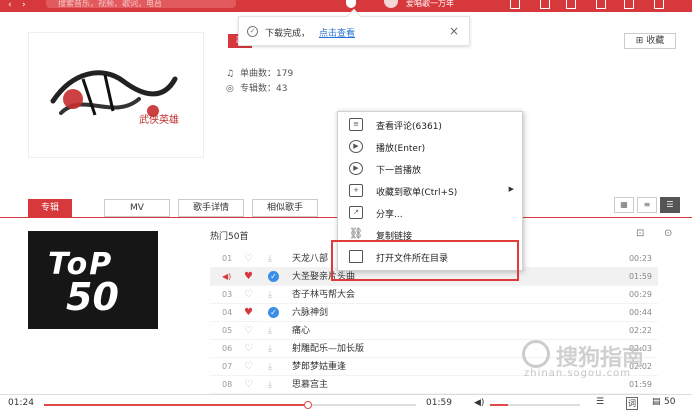 The width and height of the screenshot is (692, 412). What do you see at coordinates (356, 124) in the screenshot?
I see `comment-icon: ≡` at bounding box center [356, 124].